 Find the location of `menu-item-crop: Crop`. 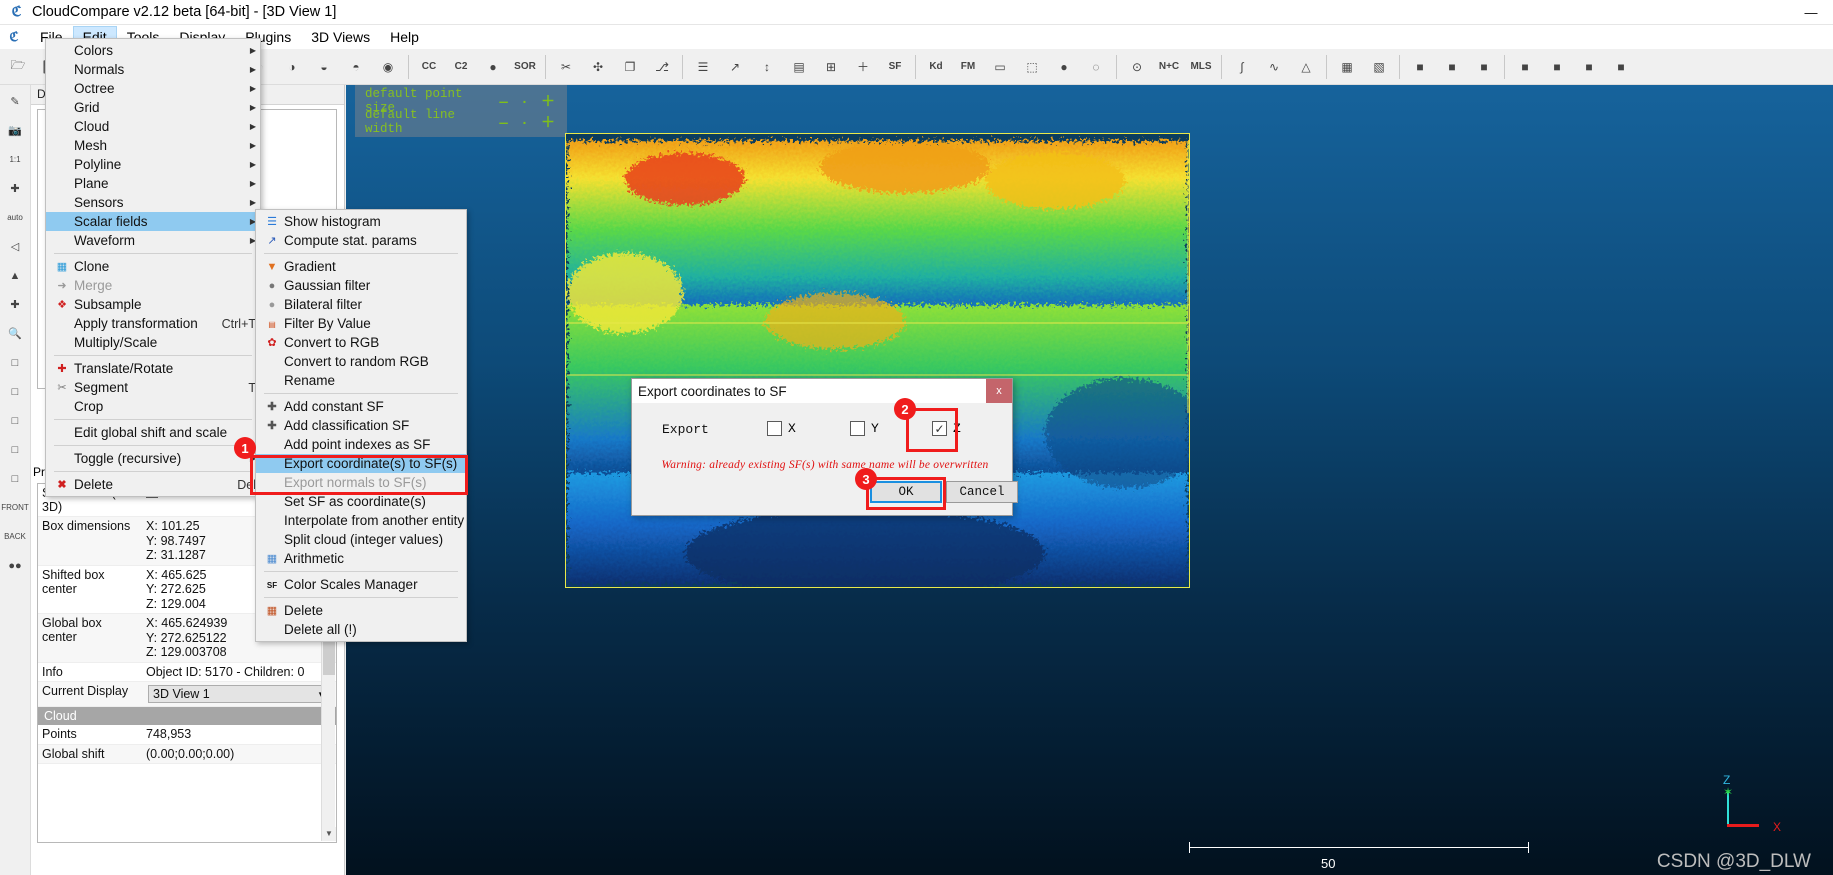

menu-item-crop: Crop is located at coordinates (153, 406).